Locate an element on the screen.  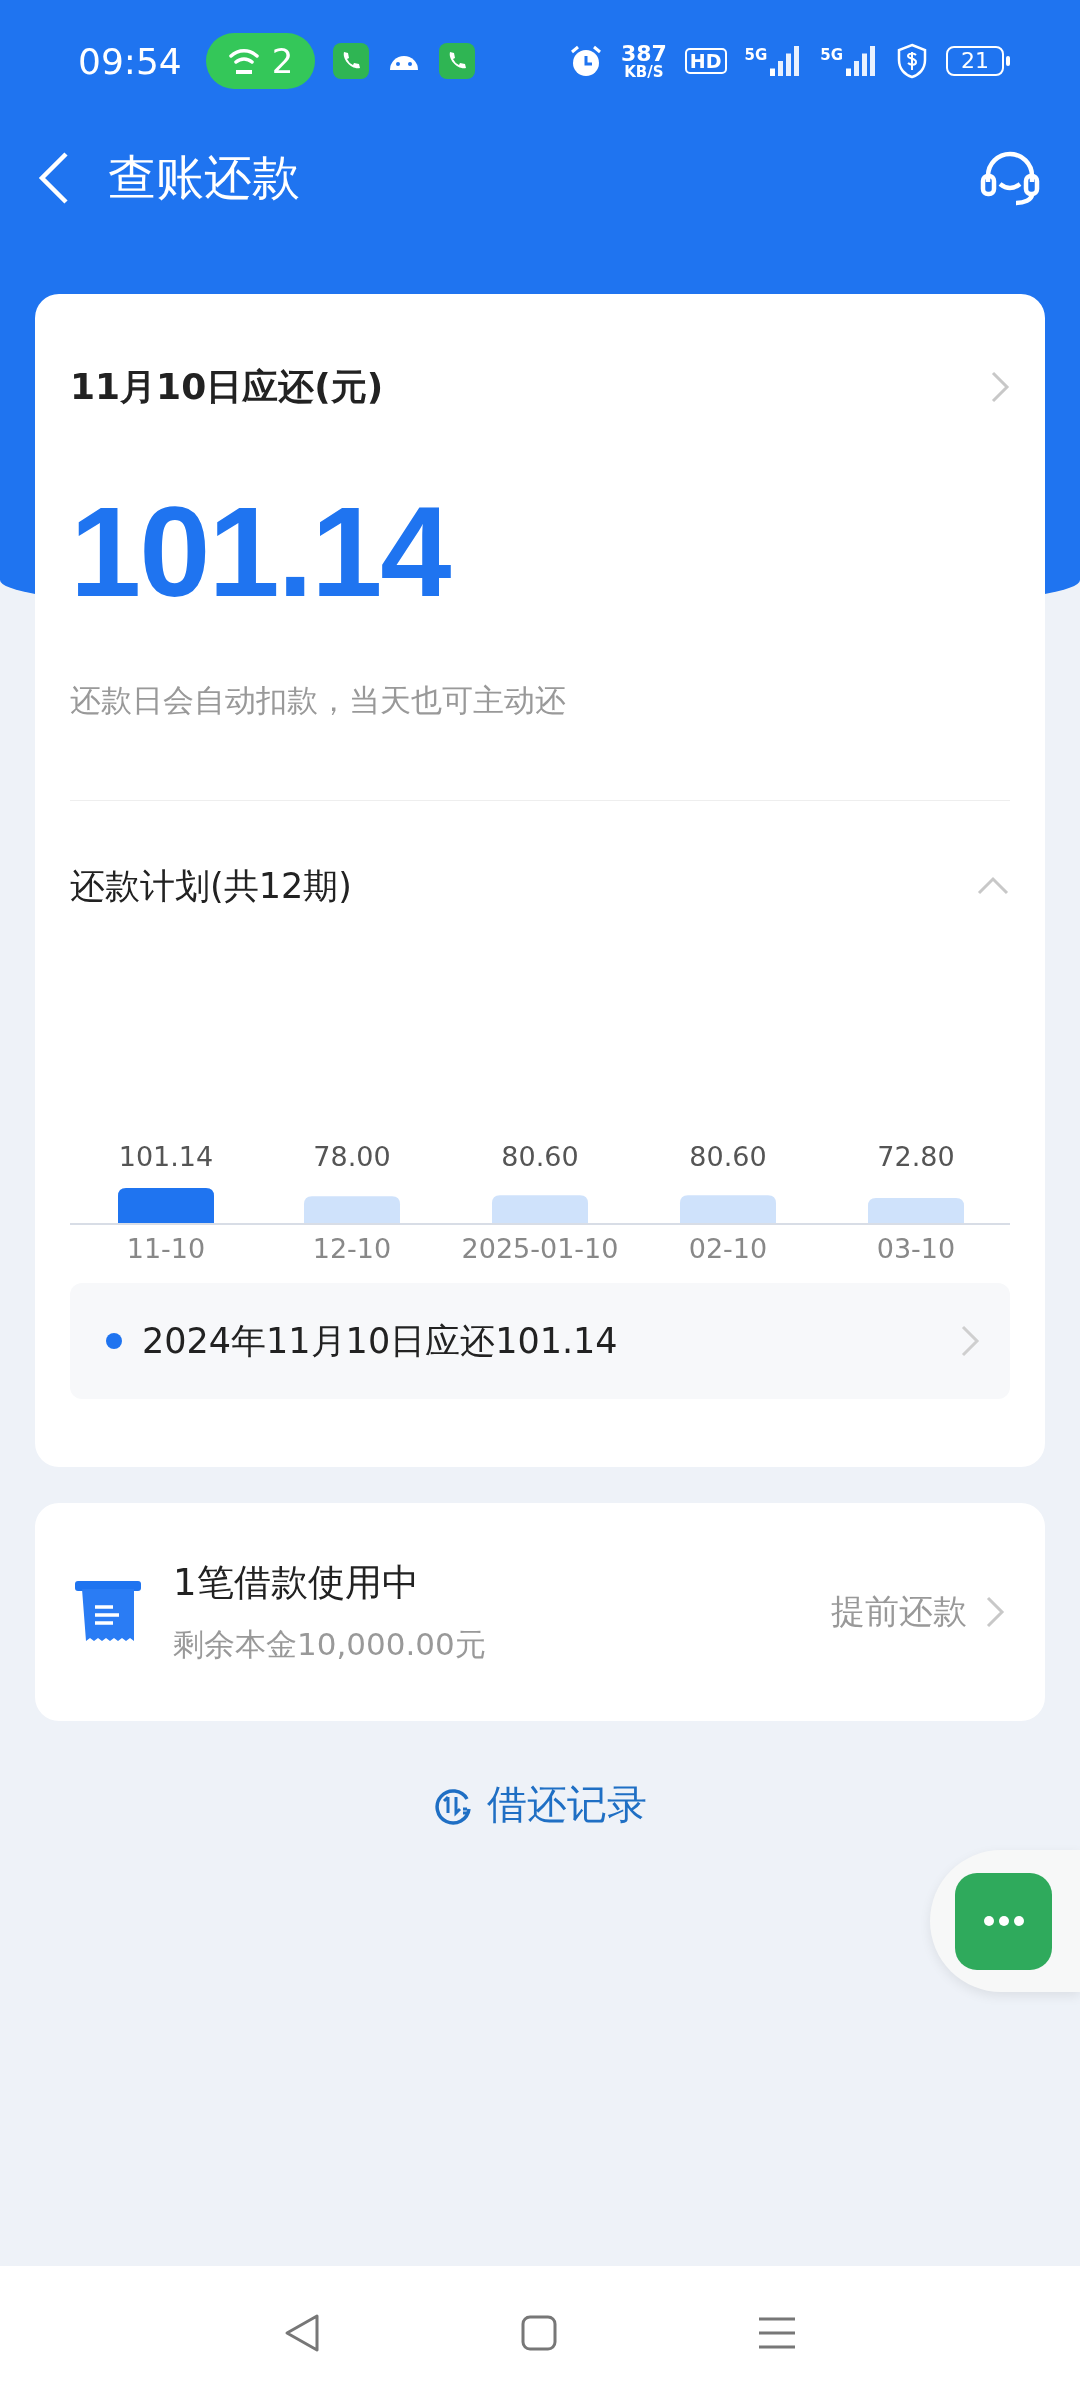
battery-level: 21 is located at coordinates (975, 61).